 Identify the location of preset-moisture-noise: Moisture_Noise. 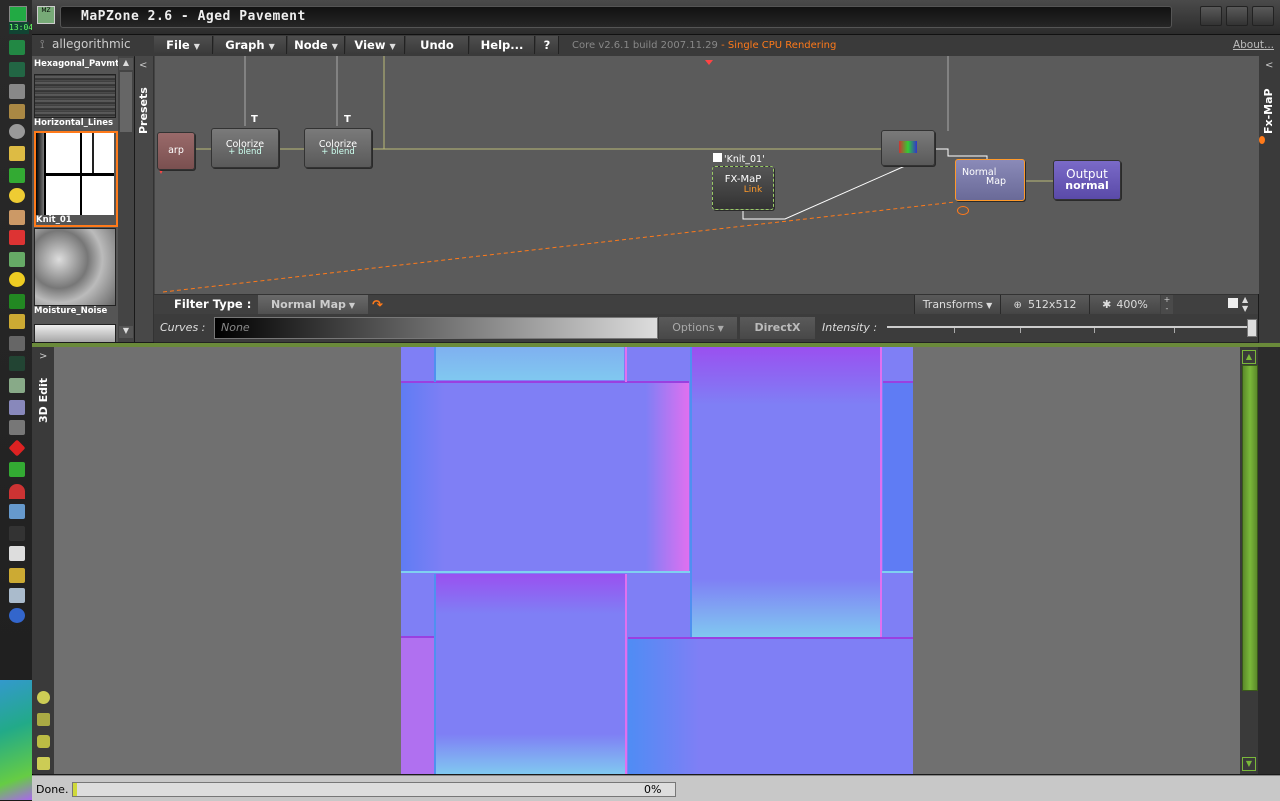
(75, 272).